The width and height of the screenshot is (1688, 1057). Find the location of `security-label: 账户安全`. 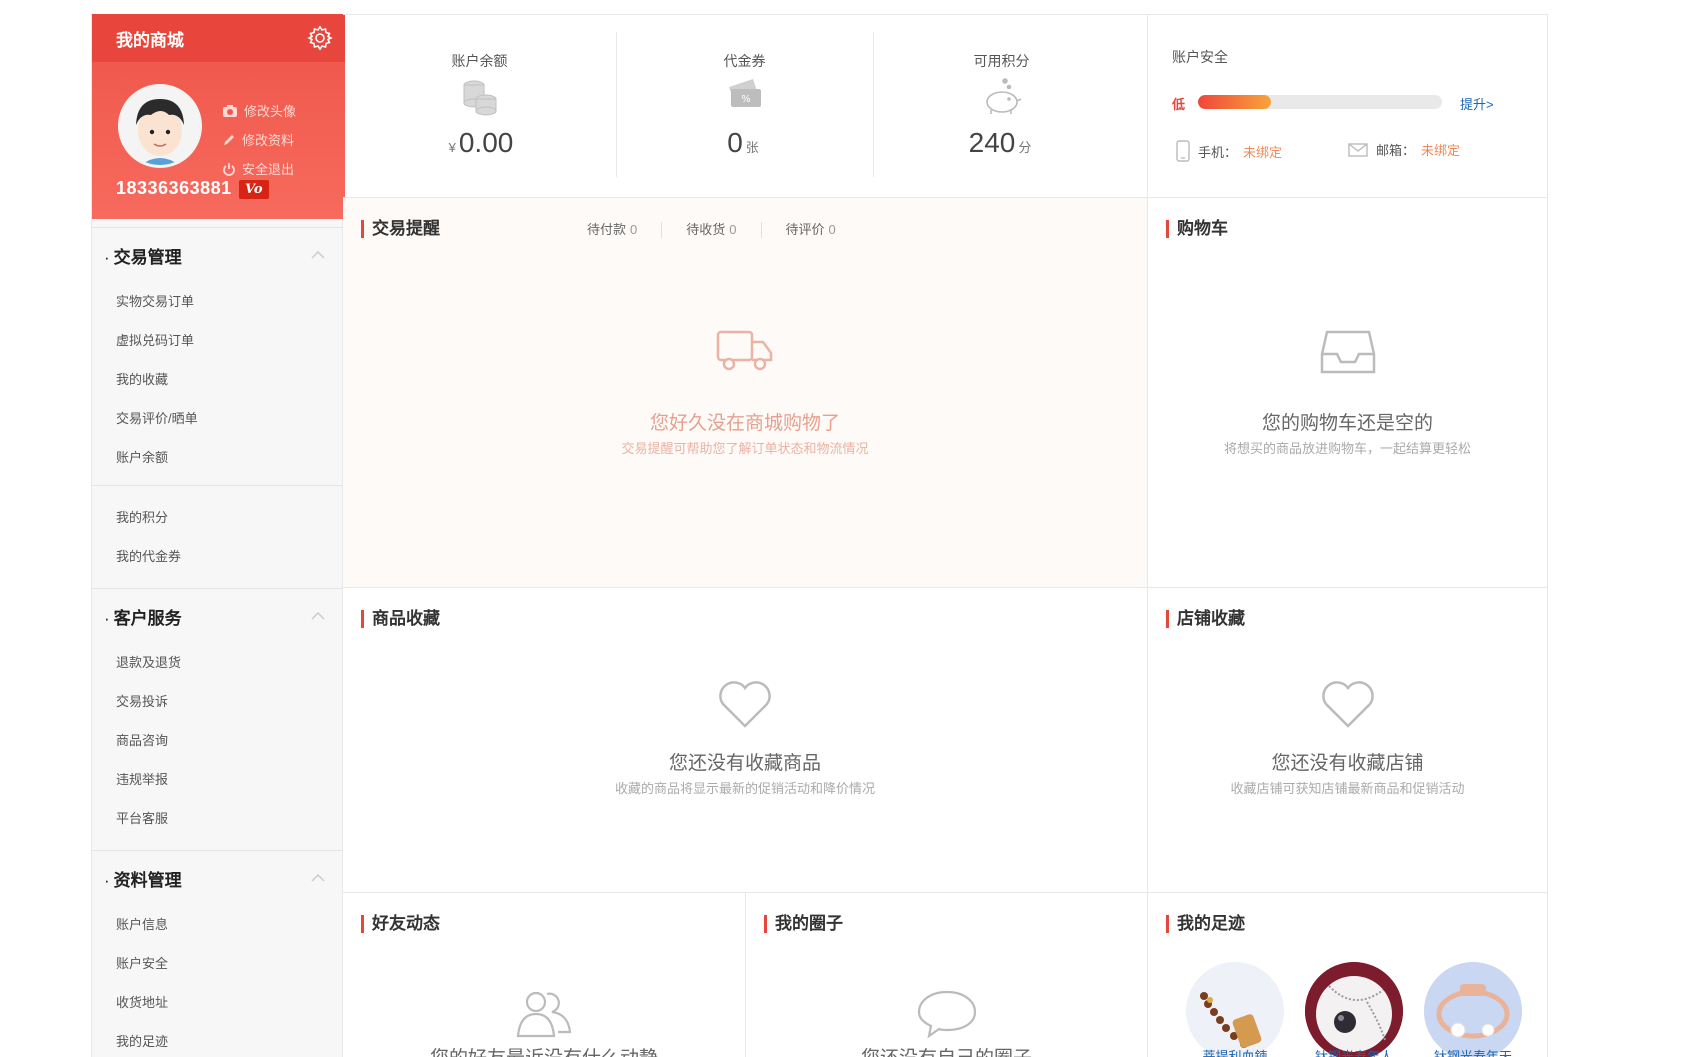

security-label: 账户安全 is located at coordinates (1200, 57).